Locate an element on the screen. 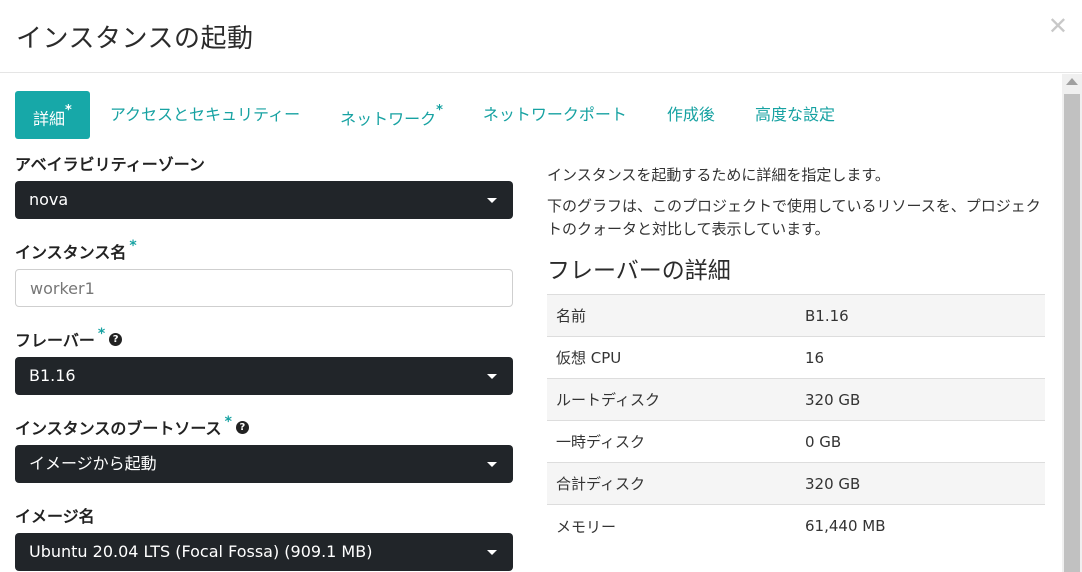 The height and width of the screenshot is (572, 1082). boot-source-value: イメージから起動 is located at coordinates (93, 463).